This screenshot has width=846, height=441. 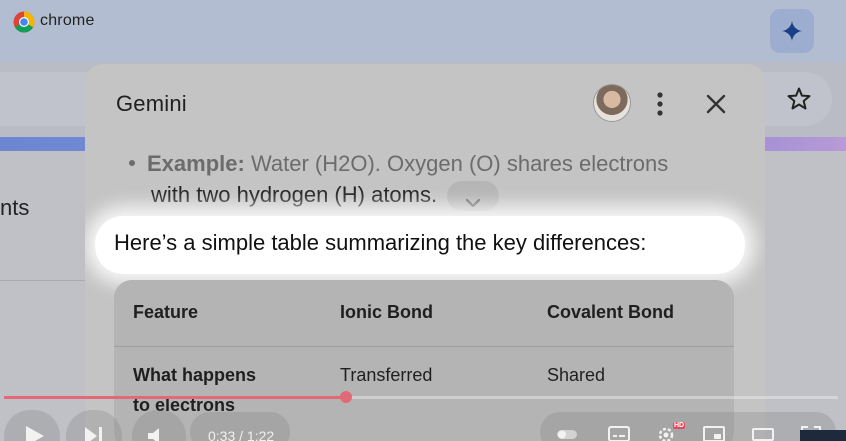 I want to click on right-controls-bar, so click(x=688, y=426).